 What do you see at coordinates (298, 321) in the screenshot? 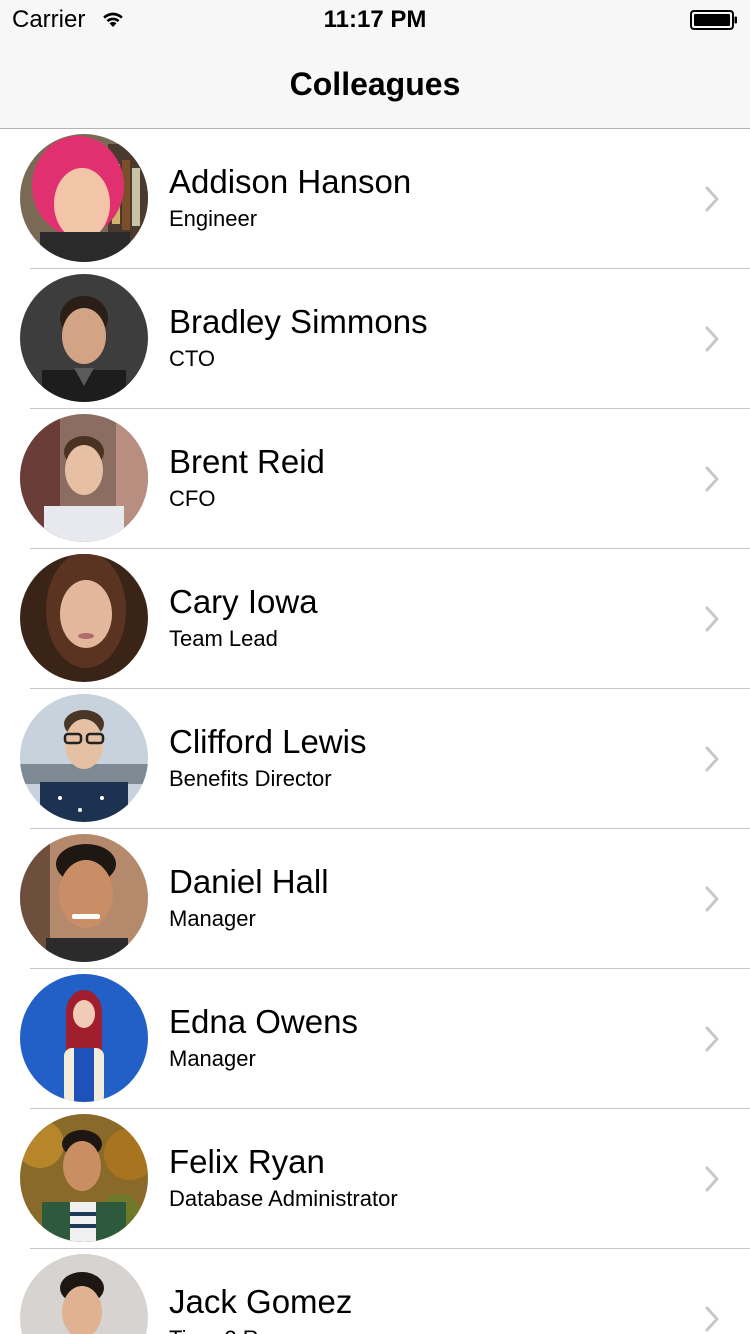
I see `colleague-name: Bradley Simmons` at bounding box center [298, 321].